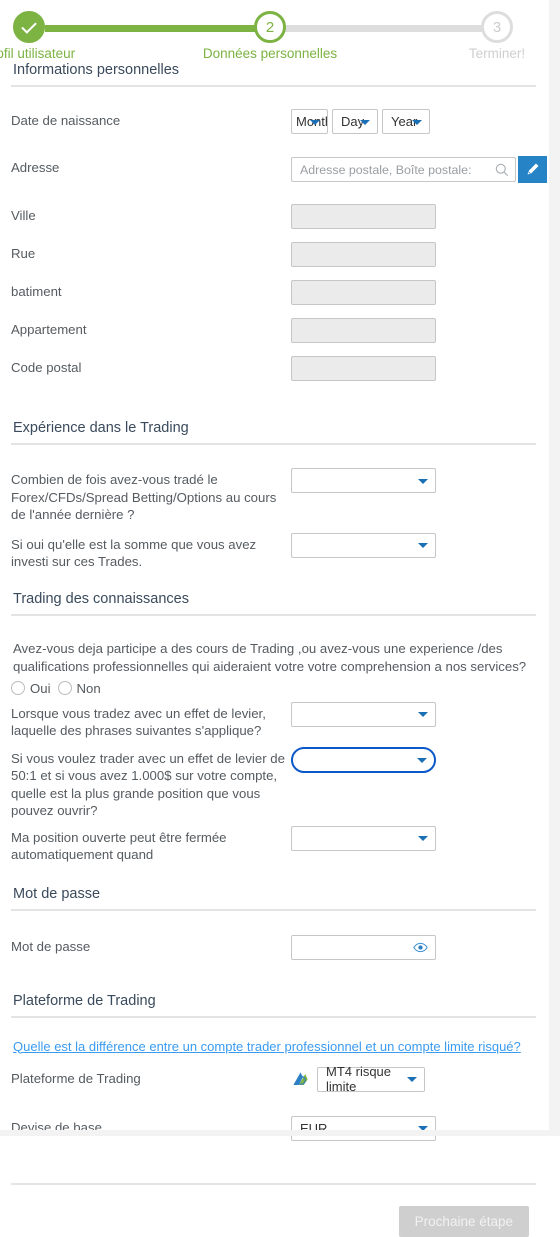 The height and width of the screenshot is (1237, 560). What do you see at coordinates (273, 432) in the screenshot?
I see `section-title-experience-trading: Expérience dans le Trading` at bounding box center [273, 432].